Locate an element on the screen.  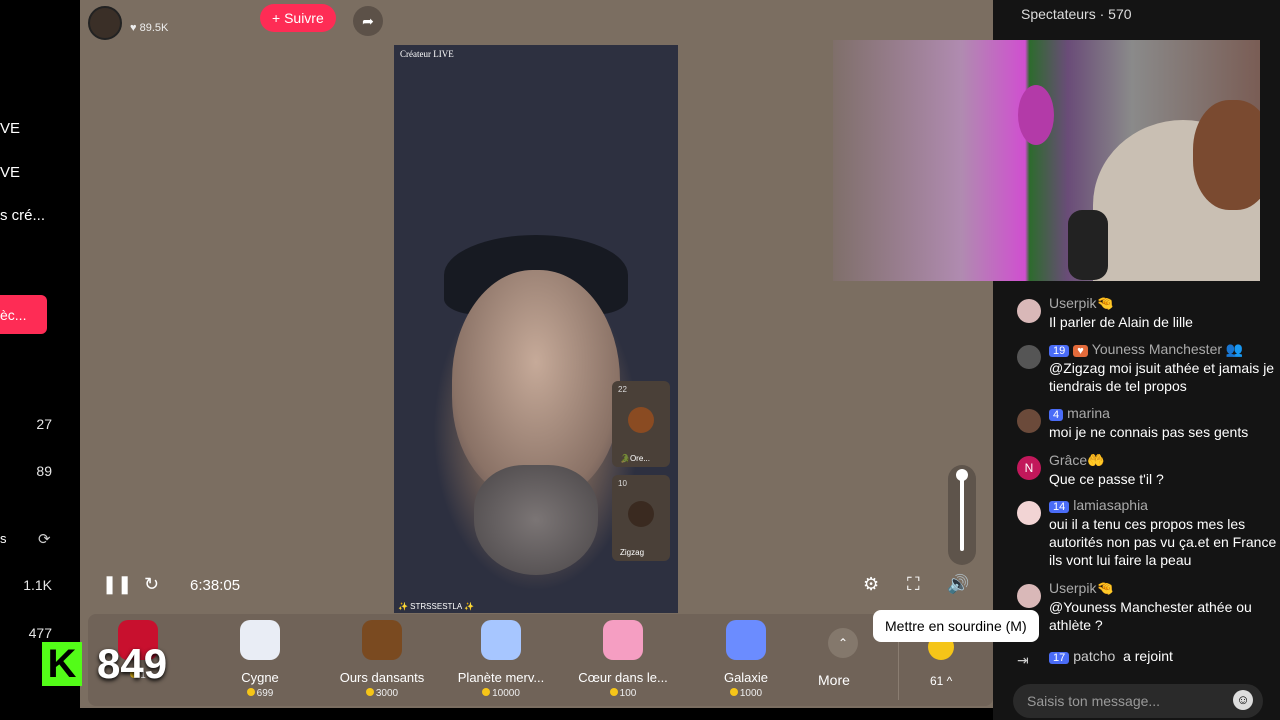
host-likes: ♥ 89.5K is located at coordinates (149, 28).